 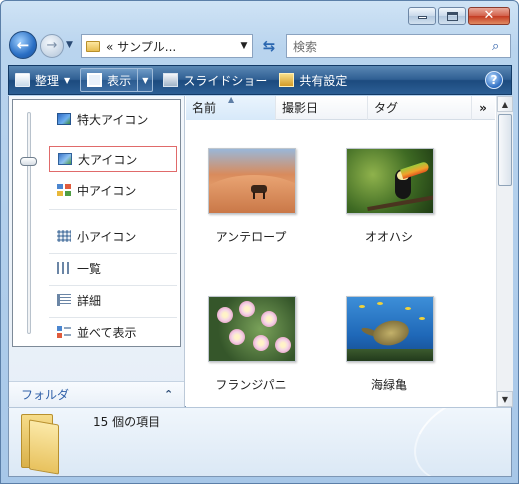 I want to click on details-view-icon, so click(x=64, y=300).